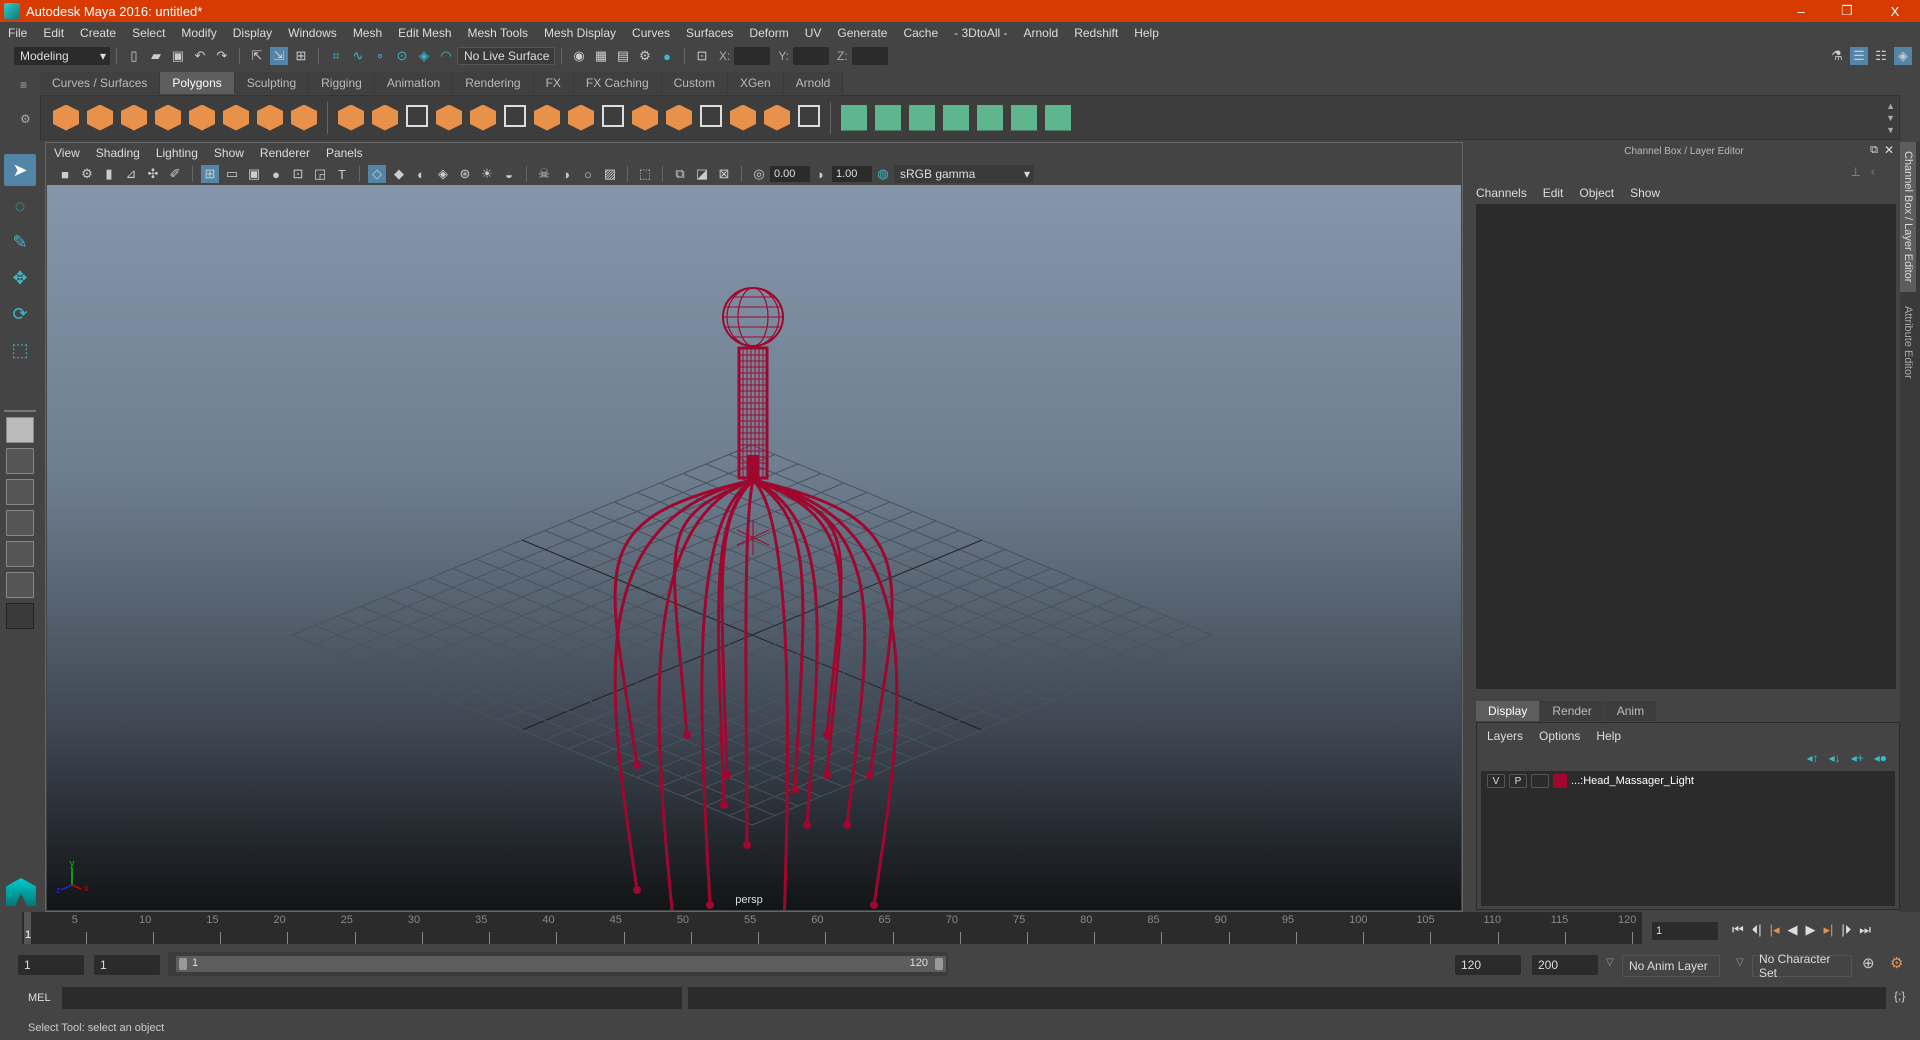 The image size is (1920, 1040). I want to click on snap-curve-icon: ∿, so click(358, 56).